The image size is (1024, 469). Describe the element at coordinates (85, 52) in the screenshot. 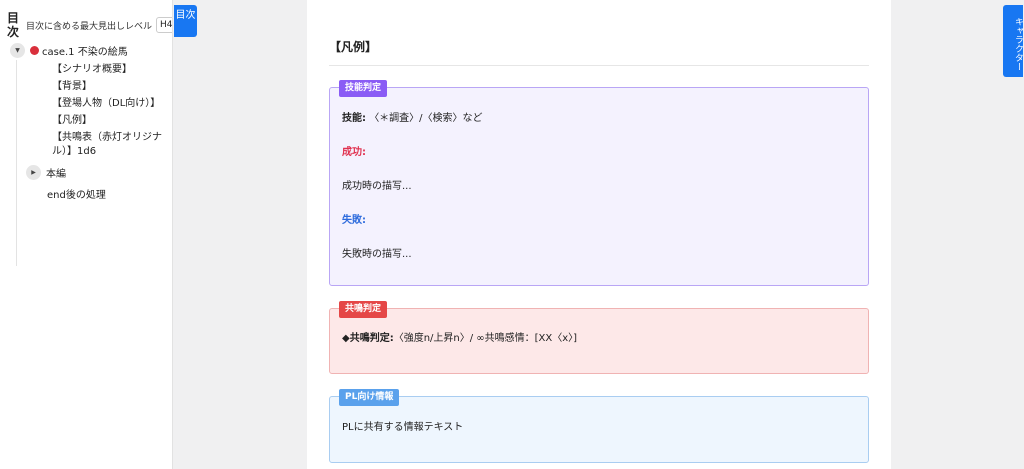

I see `toc-root-label: case.1 不染の絵馬` at that location.